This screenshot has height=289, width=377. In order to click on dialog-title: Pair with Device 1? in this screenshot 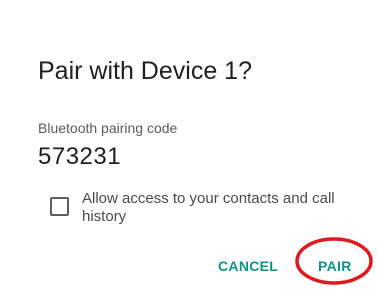, I will do `click(145, 71)`.